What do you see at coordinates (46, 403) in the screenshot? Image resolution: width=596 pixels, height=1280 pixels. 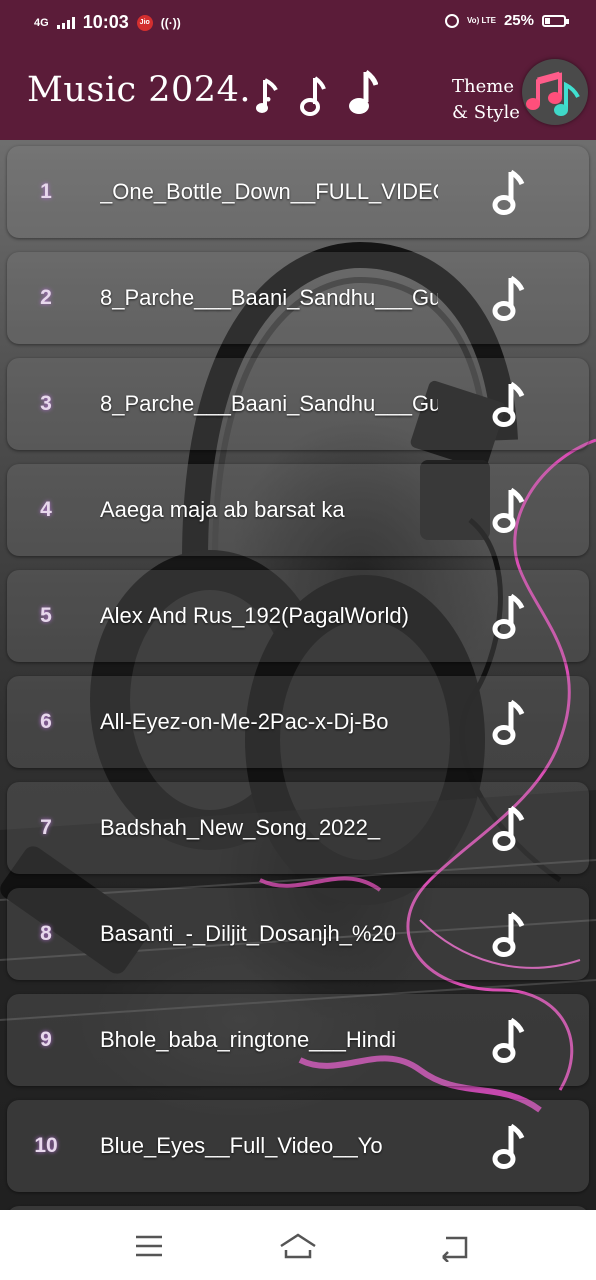 I see `song-number: 3` at bounding box center [46, 403].